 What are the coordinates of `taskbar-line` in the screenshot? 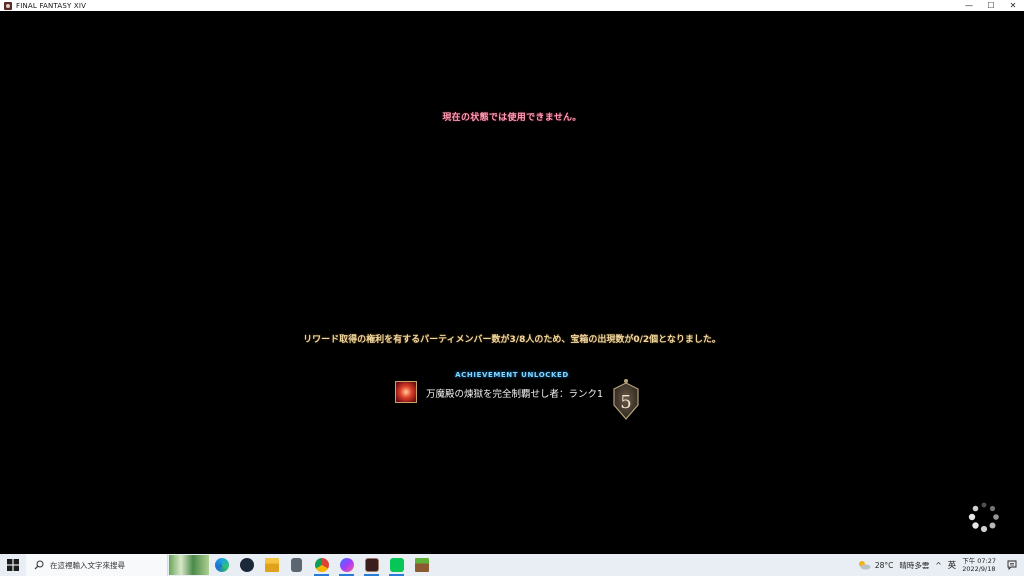 It's located at (396, 565).